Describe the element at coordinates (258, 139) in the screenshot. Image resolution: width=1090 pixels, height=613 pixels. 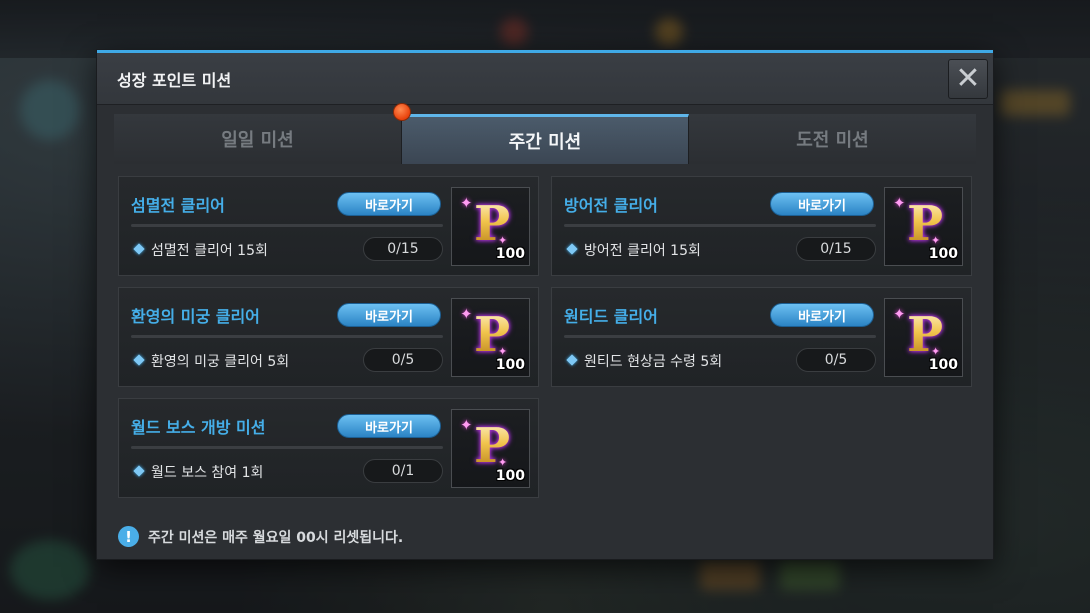
I see `tab-daily-mission: 일일 미션` at that location.